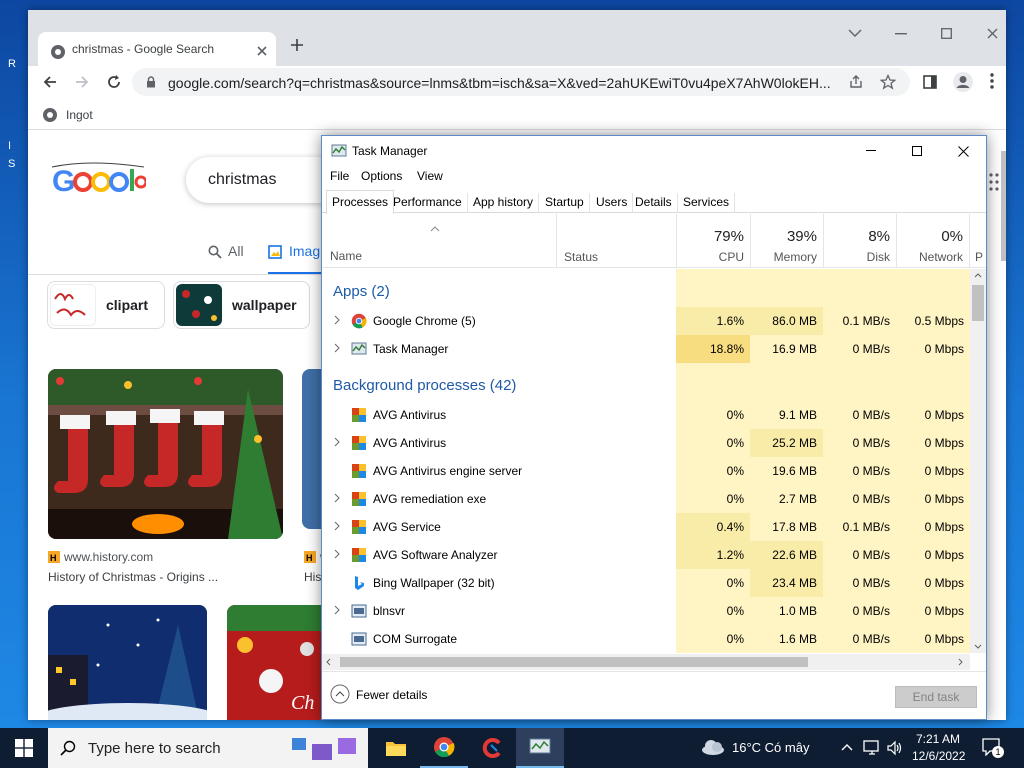  What do you see at coordinates (612, 203) in the screenshot?
I see `tab-users: Users` at bounding box center [612, 203].